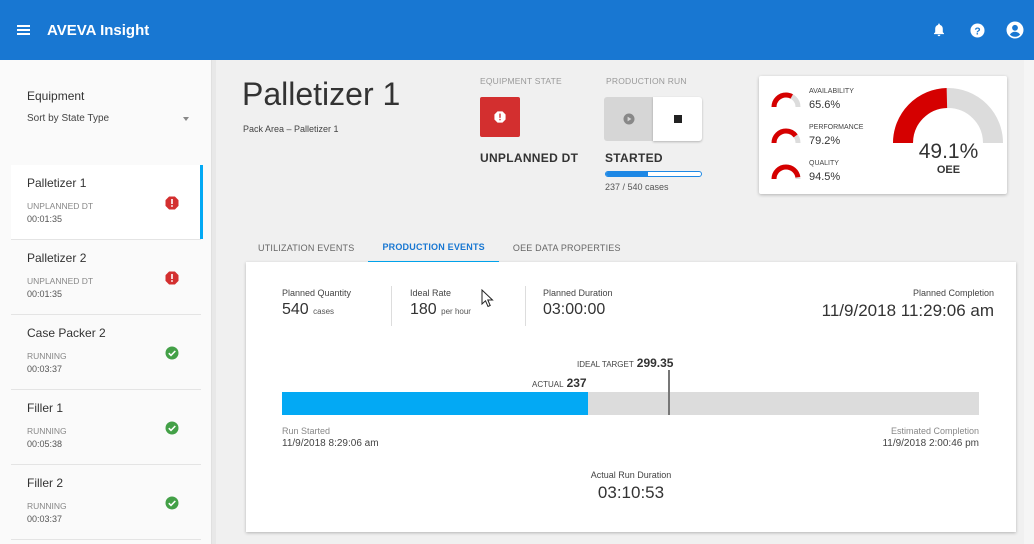 This screenshot has width=1034, height=544. What do you see at coordinates (831, 91) in the screenshot?
I see `availability-label: AVAILABILITY` at bounding box center [831, 91].